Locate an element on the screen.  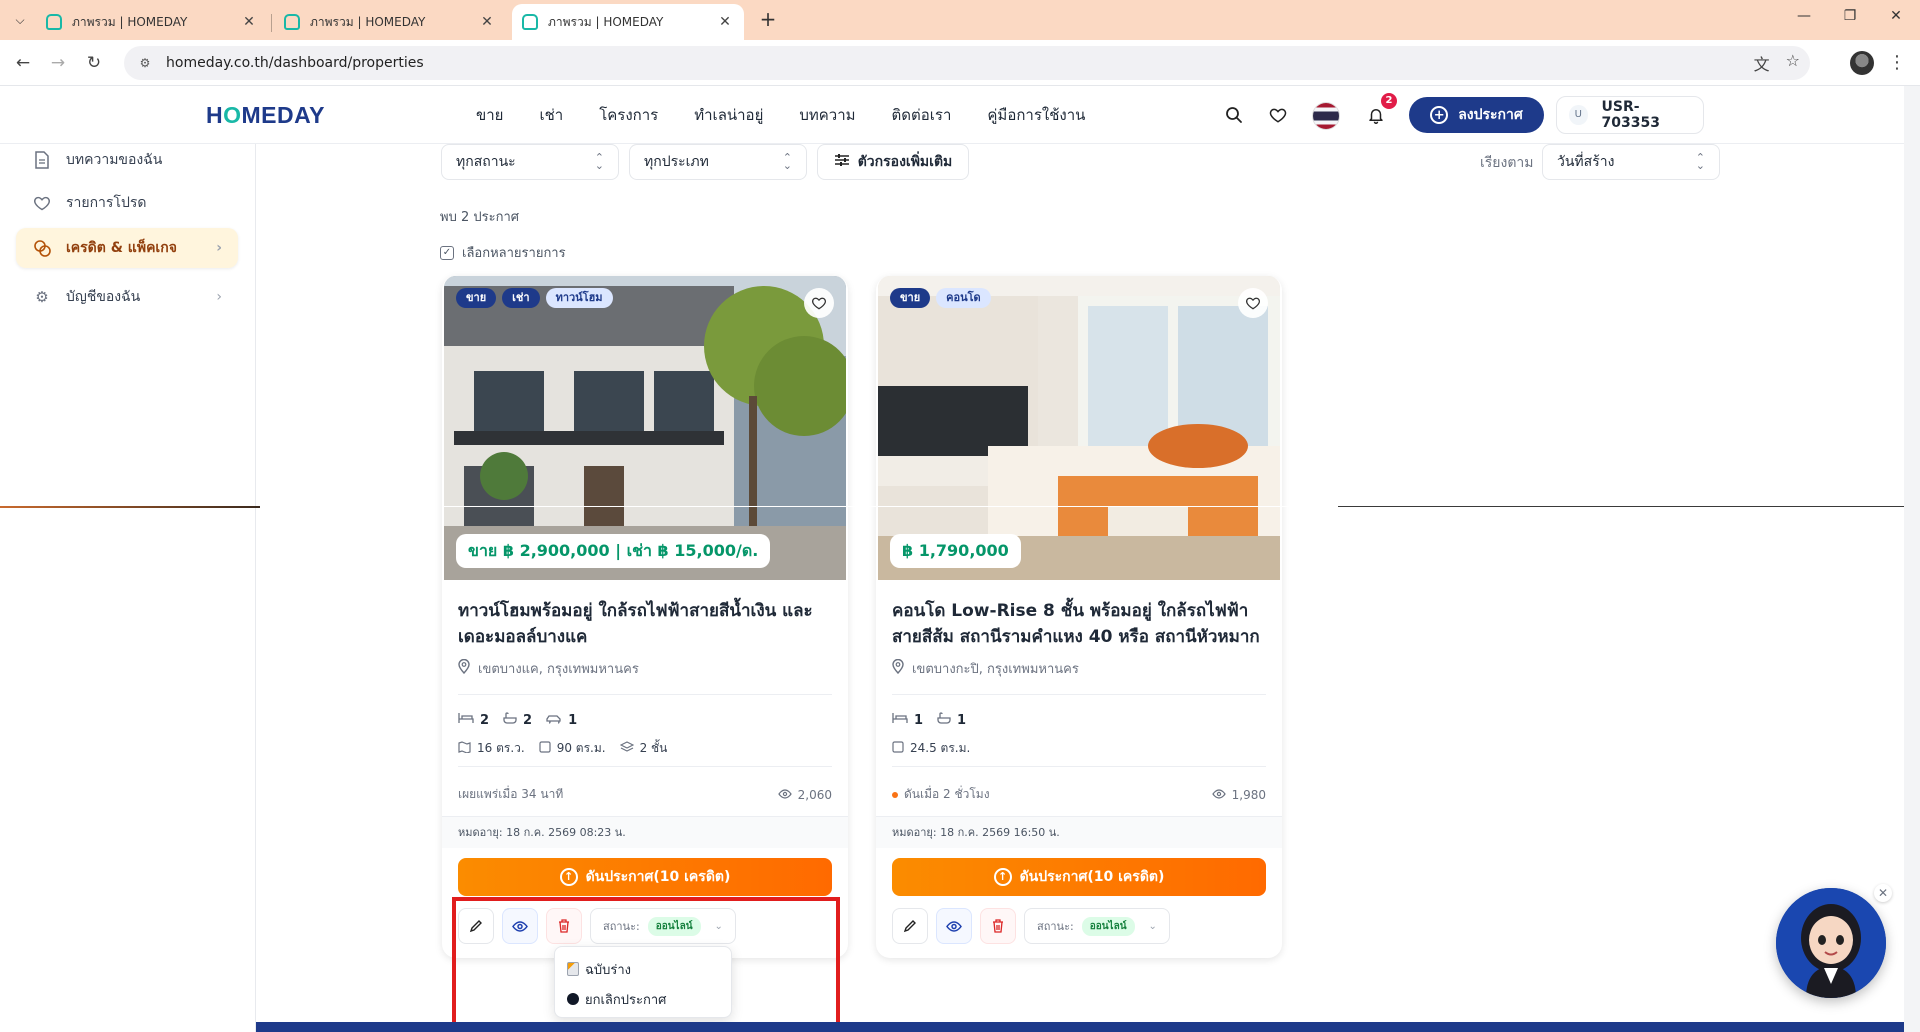
status-filter-select: ทุกสถานะ ⌃ ⌄ is located at coordinates (530, 162).